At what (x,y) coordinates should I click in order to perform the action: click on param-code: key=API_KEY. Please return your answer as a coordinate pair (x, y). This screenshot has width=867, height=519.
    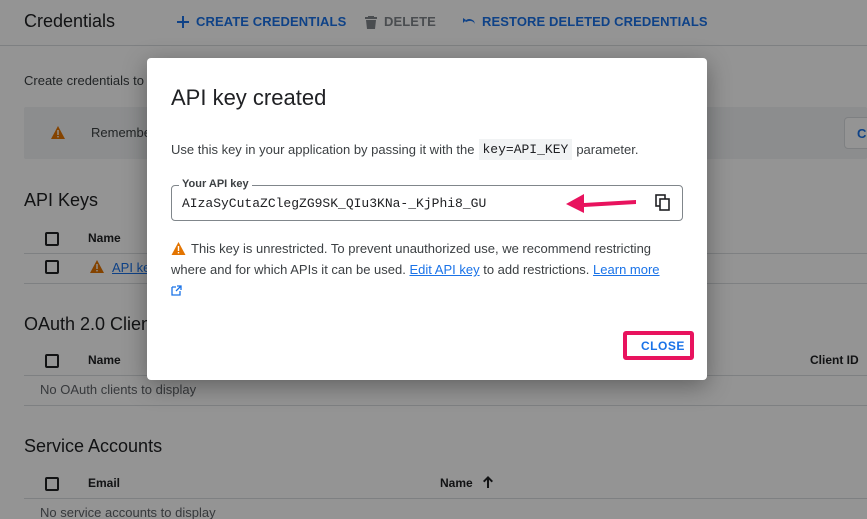
    Looking at the image, I should click on (525, 149).